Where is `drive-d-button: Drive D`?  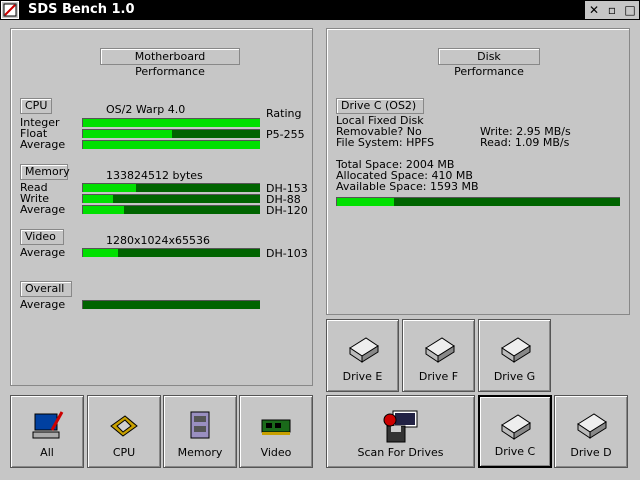 drive-d-button: Drive D is located at coordinates (591, 431).